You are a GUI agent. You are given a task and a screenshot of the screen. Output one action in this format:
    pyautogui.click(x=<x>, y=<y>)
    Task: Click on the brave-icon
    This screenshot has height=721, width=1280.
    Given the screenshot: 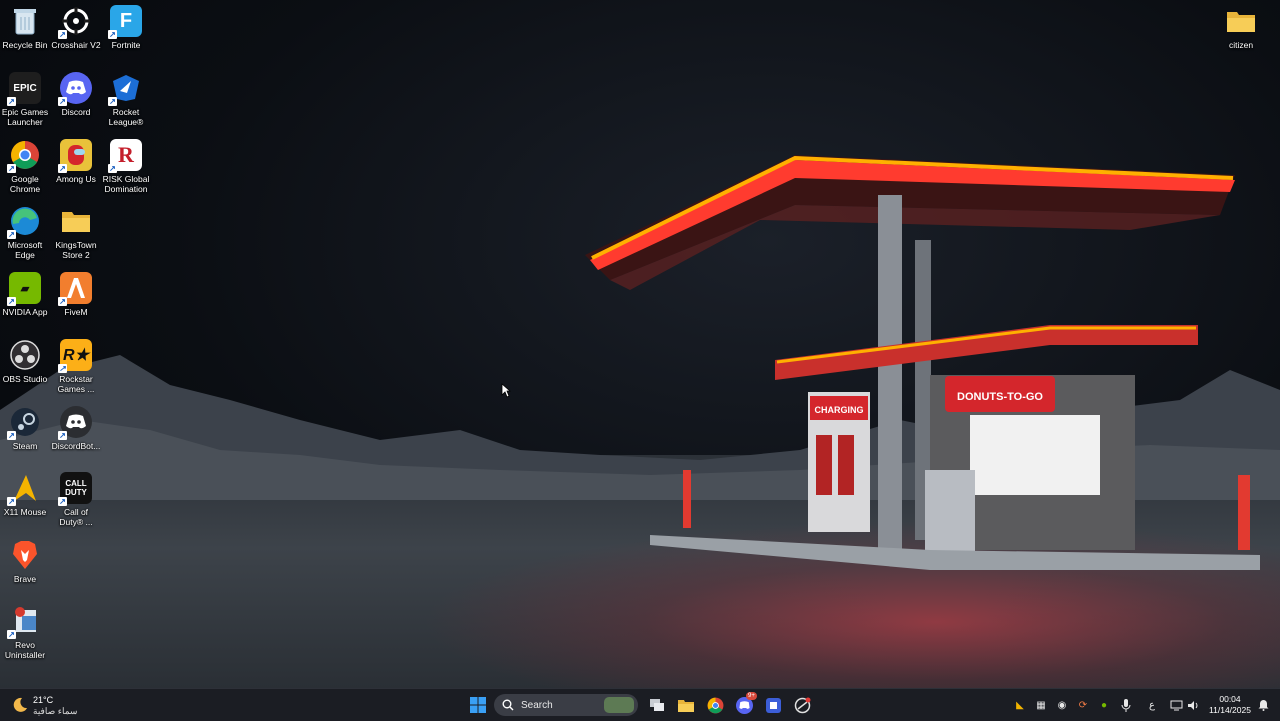 What is the action you would take?
    pyautogui.click(x=25, y=555)
    